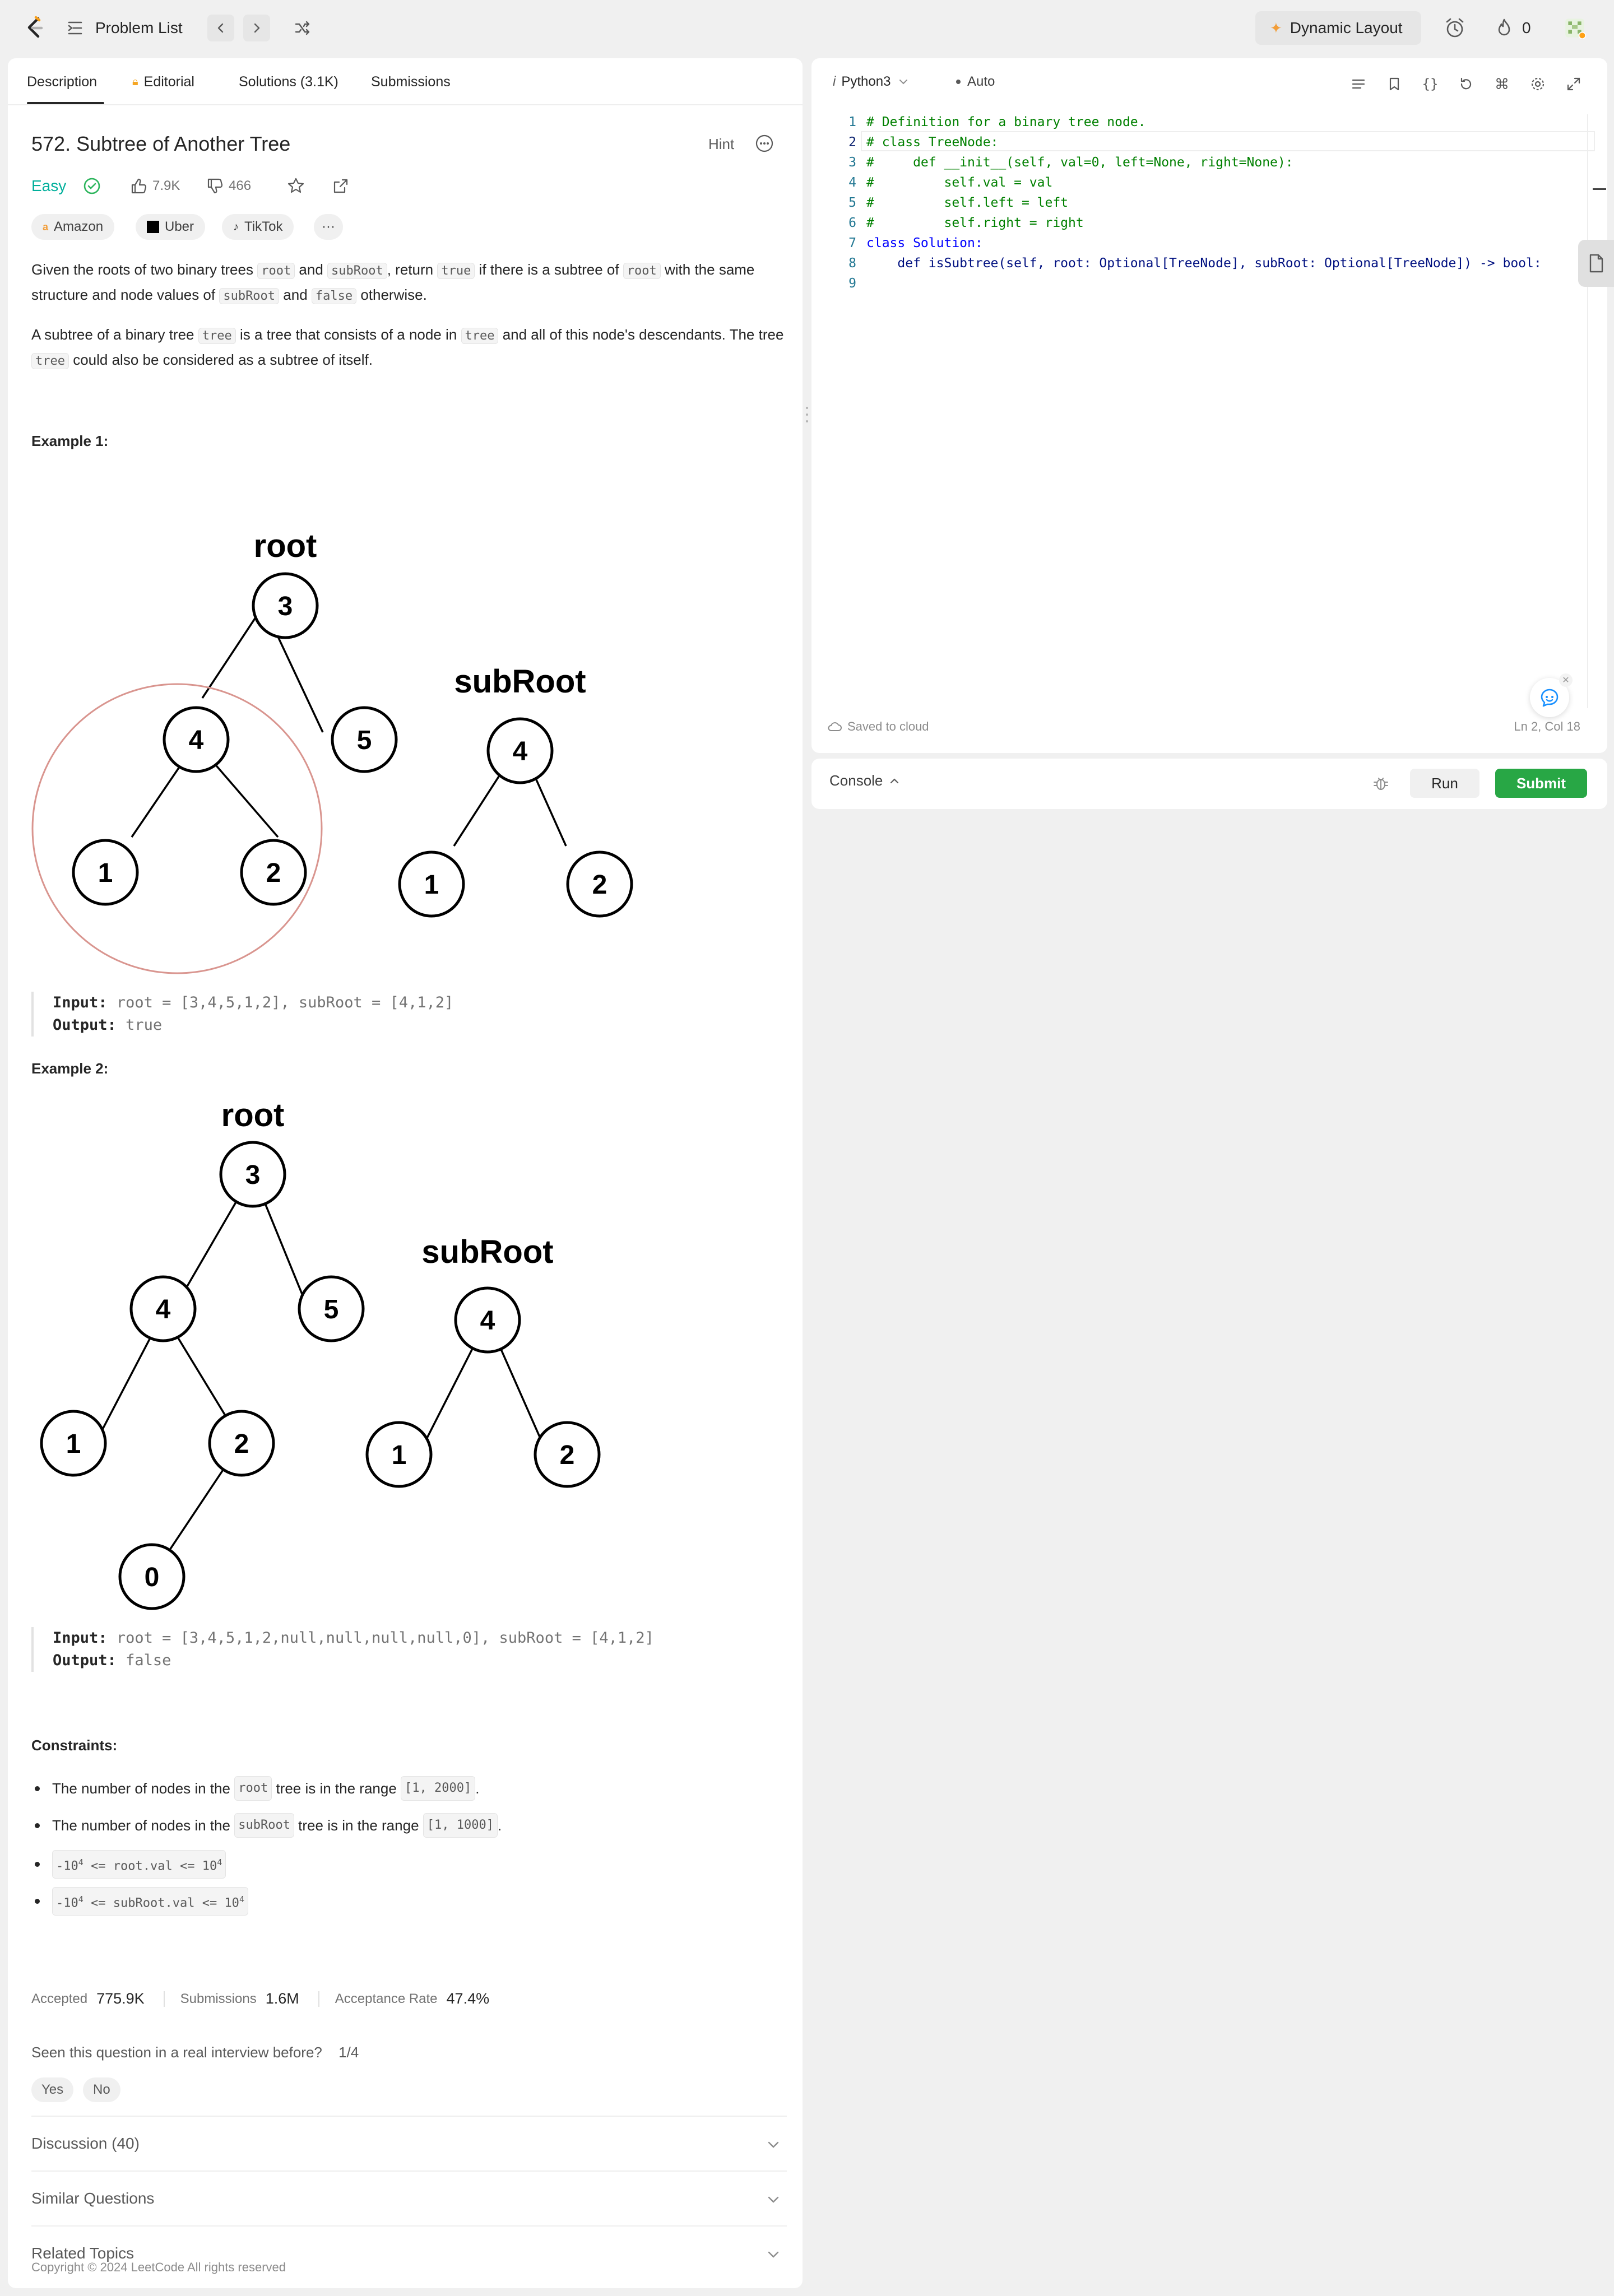 This screenshot has width=1614, height=2296. What do you see at coordinates (1502, 84) in the screenshot?
I see `shortcuts-icon: ⌘` at bounding box center [1502, 84].